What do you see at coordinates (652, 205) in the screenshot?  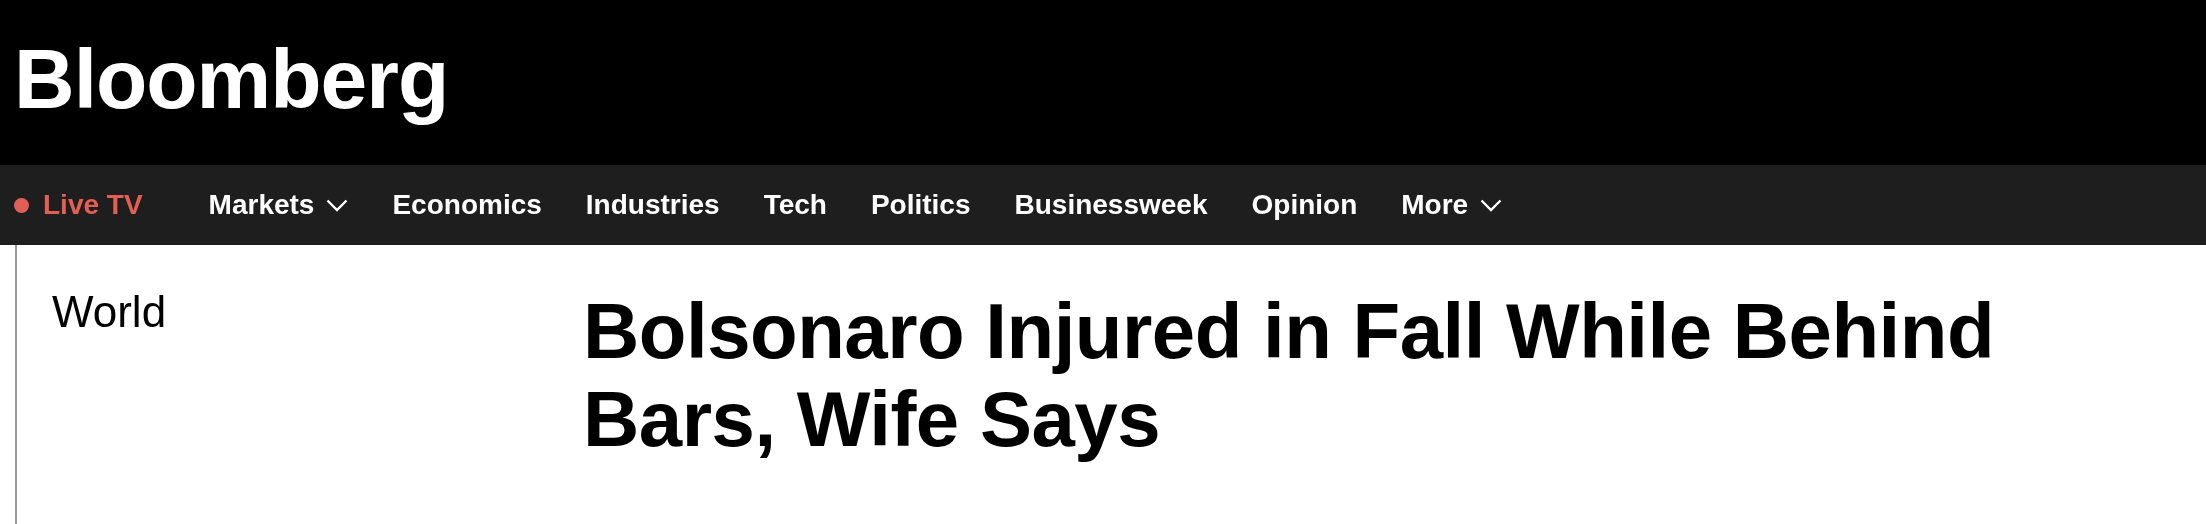 I see `nav-link: Industries` at bounding box center [652, 205].